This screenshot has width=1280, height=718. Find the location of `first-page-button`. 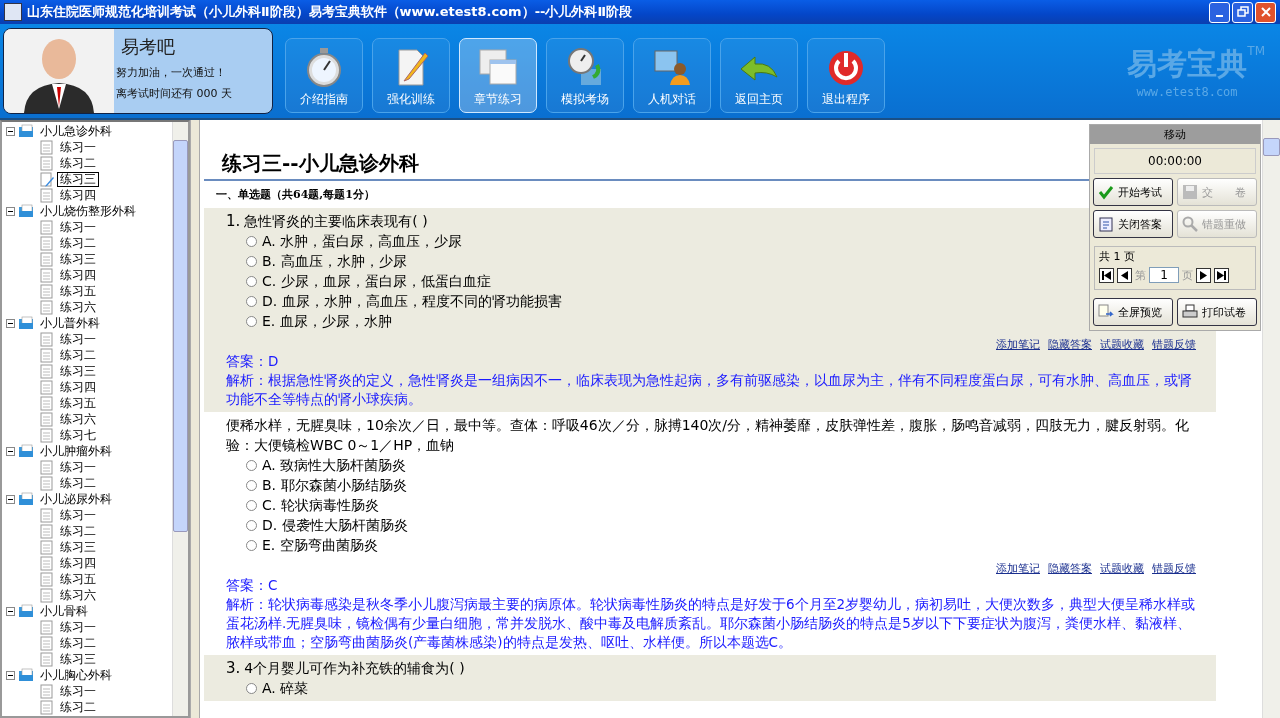

first-page-button is located at coordinates (1106, 275).